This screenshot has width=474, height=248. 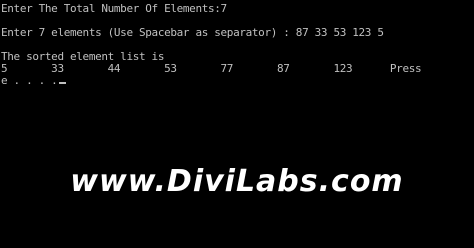 I want to click on watermark-logo: www.DiviLabs.com, so click(x=237, y=181).